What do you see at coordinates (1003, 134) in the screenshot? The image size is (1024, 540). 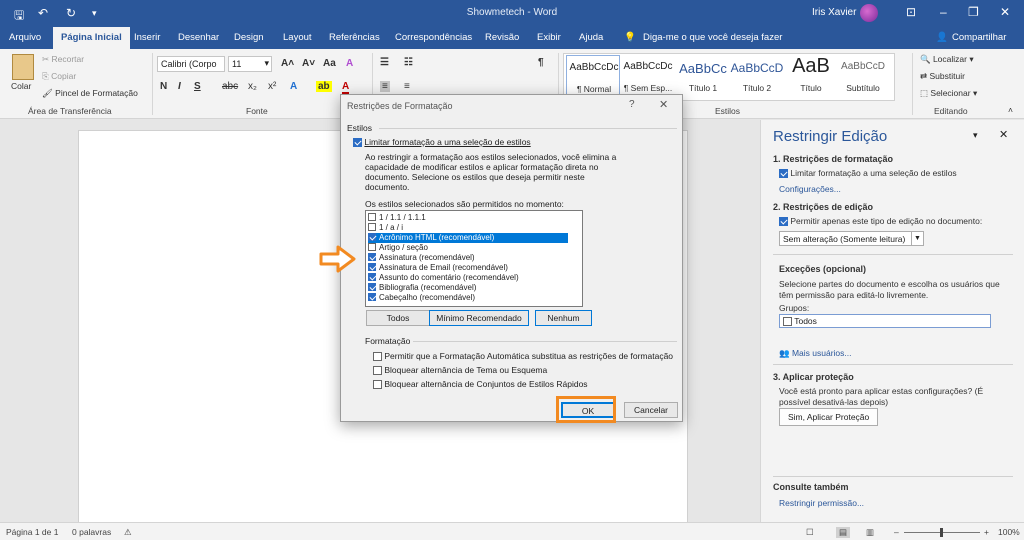 I see `pane-close-icon: ✕` at bounding box center [1003, 134].